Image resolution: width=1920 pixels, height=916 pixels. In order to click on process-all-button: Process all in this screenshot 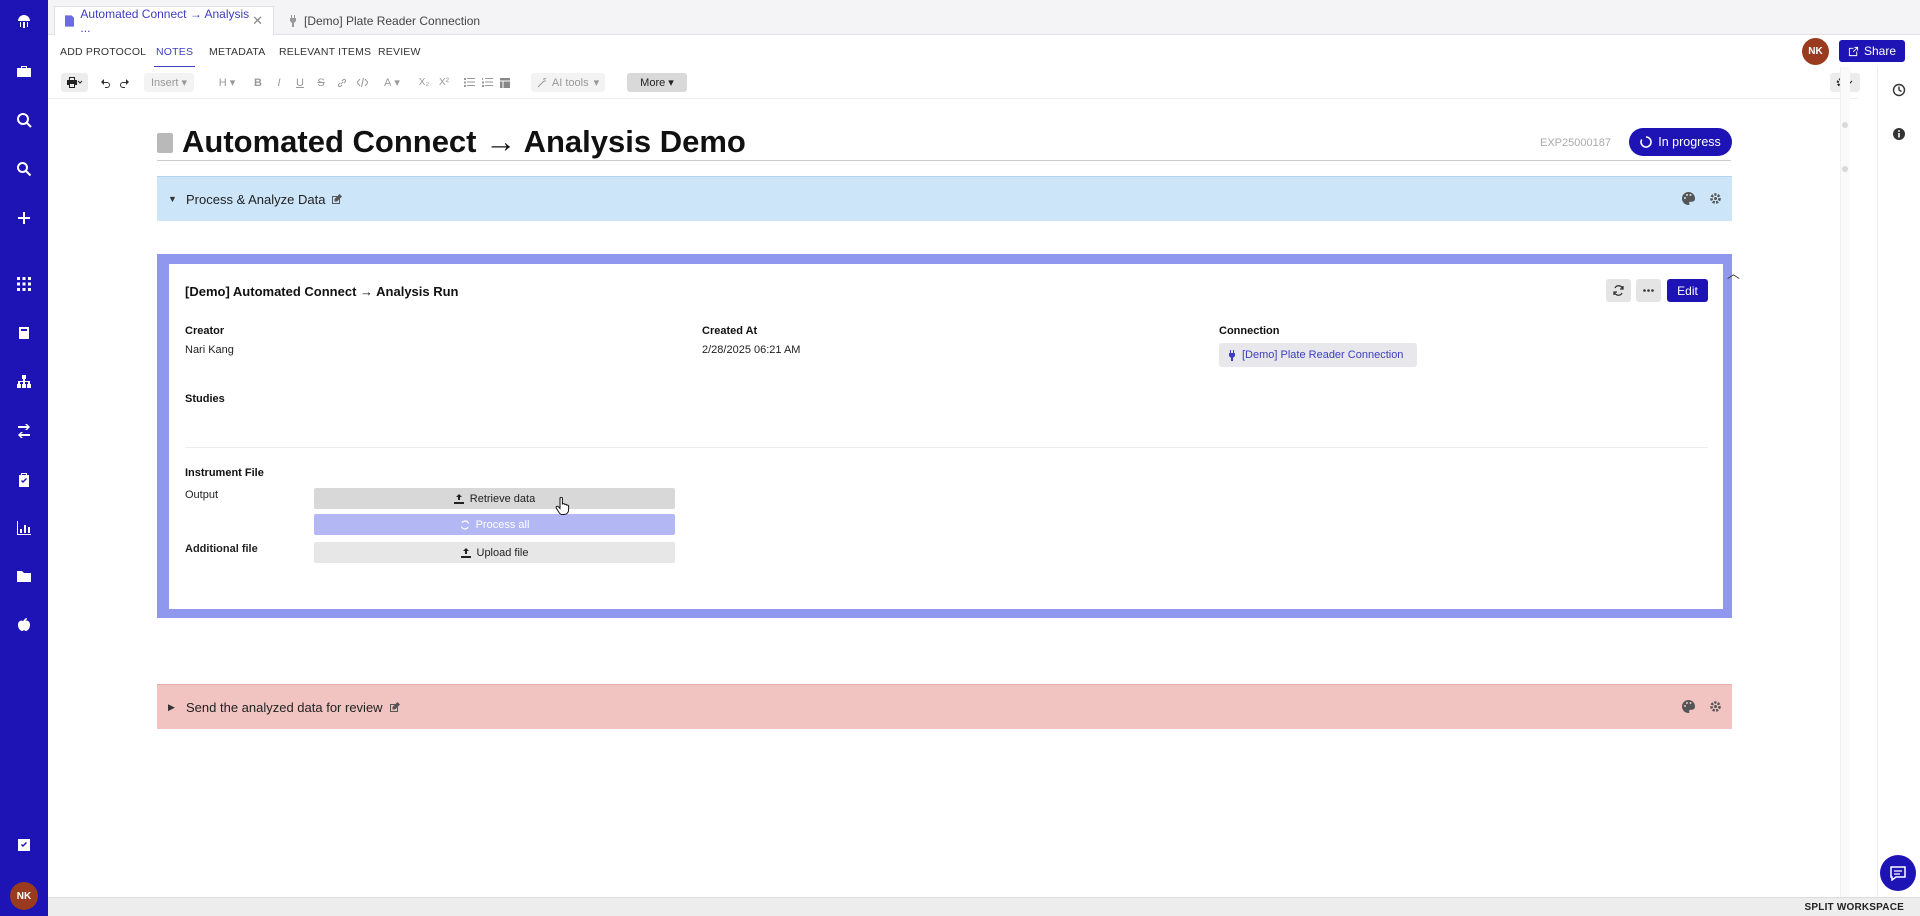, I will do `click(494, 524)`.